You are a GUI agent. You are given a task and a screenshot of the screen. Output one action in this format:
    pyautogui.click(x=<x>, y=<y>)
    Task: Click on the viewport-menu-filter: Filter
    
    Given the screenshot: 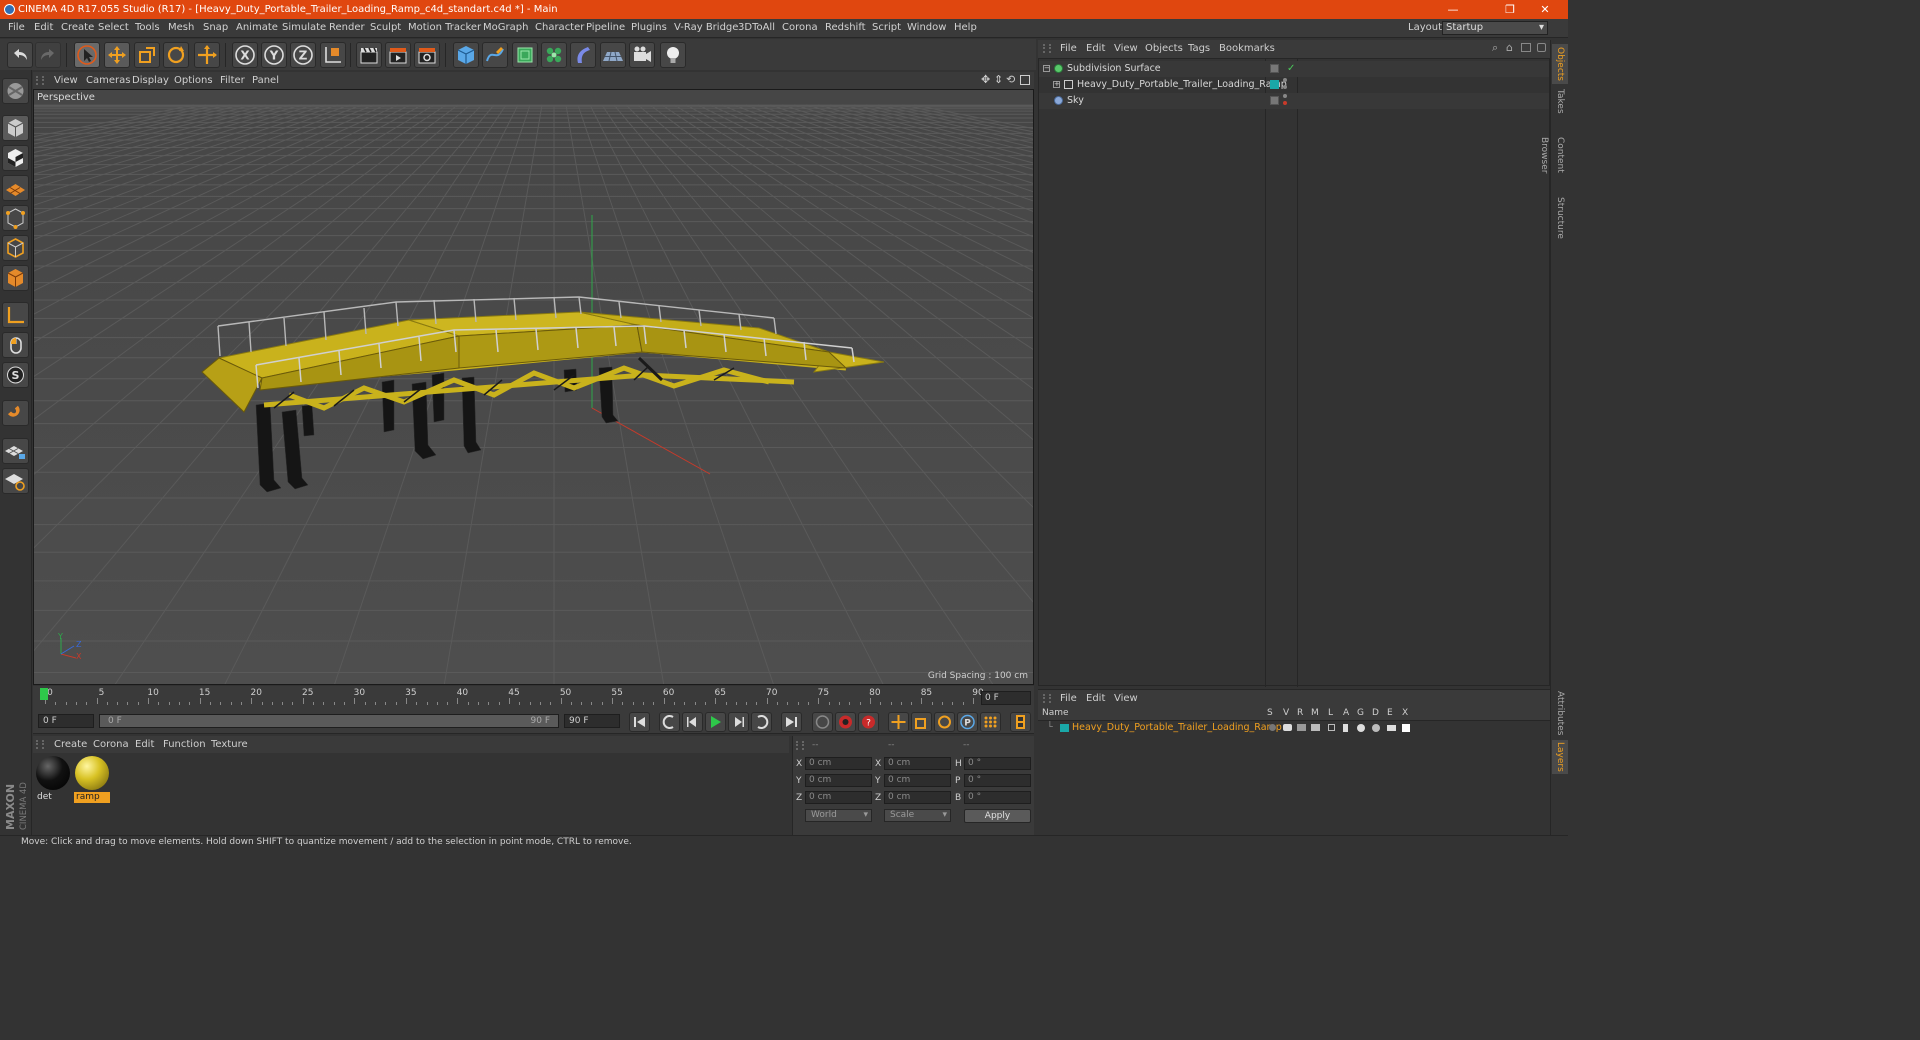 What is the action you would take?
    pyautogui.click(x=232, y=80)
    